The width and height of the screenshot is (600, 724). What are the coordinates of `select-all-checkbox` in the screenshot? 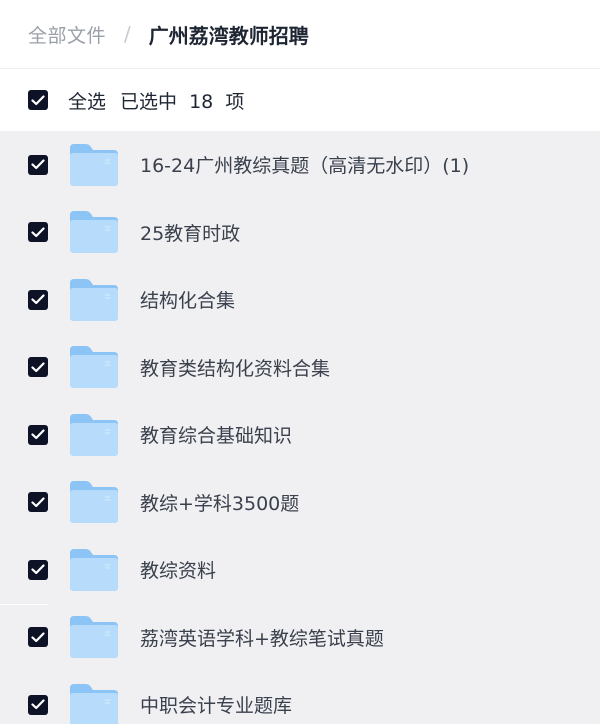 It's located at (38, 100).